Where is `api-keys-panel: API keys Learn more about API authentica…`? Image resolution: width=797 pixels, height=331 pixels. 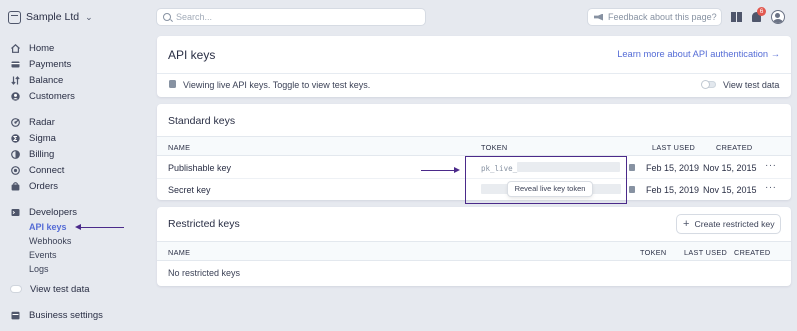
api-keys-panel: API keys Learn more about API authentica… is located at coordinates (474, 66).